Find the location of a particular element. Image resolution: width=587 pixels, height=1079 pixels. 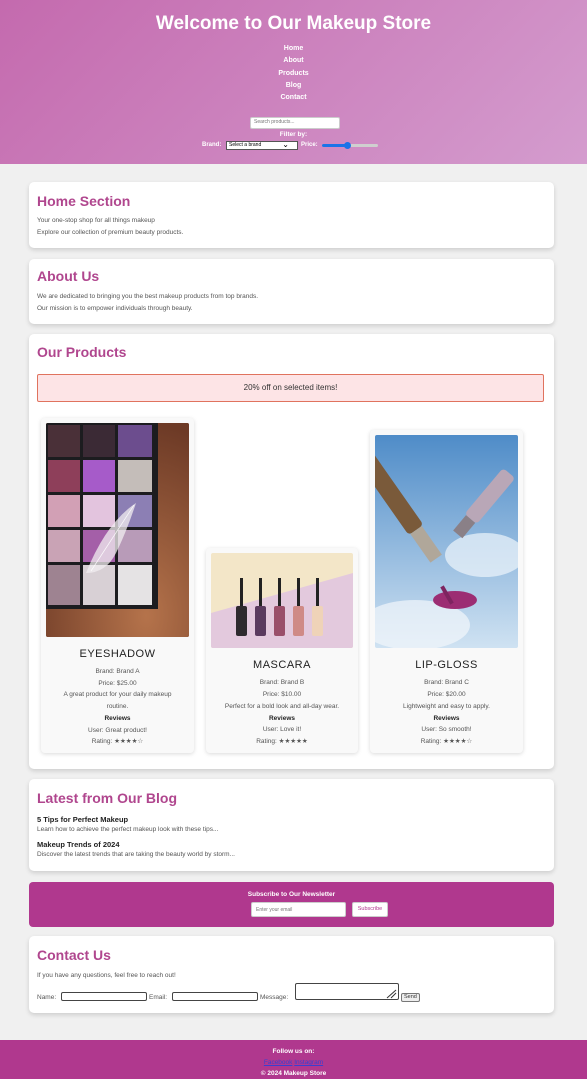

promo-banner: 20% off on selected items! is located at coordinates (290, 388).